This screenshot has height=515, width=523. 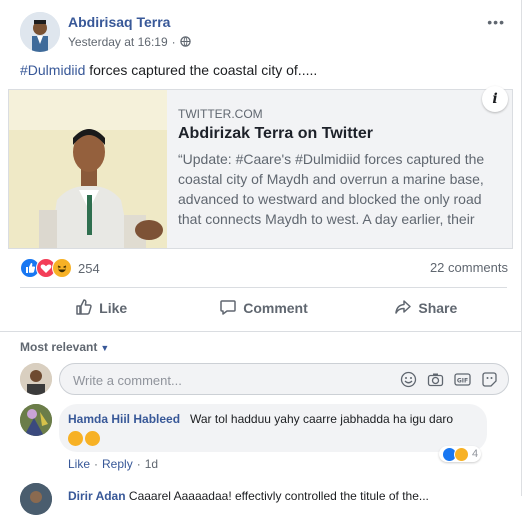 I want to click on sticker-icon, so click(x=489, y=379).